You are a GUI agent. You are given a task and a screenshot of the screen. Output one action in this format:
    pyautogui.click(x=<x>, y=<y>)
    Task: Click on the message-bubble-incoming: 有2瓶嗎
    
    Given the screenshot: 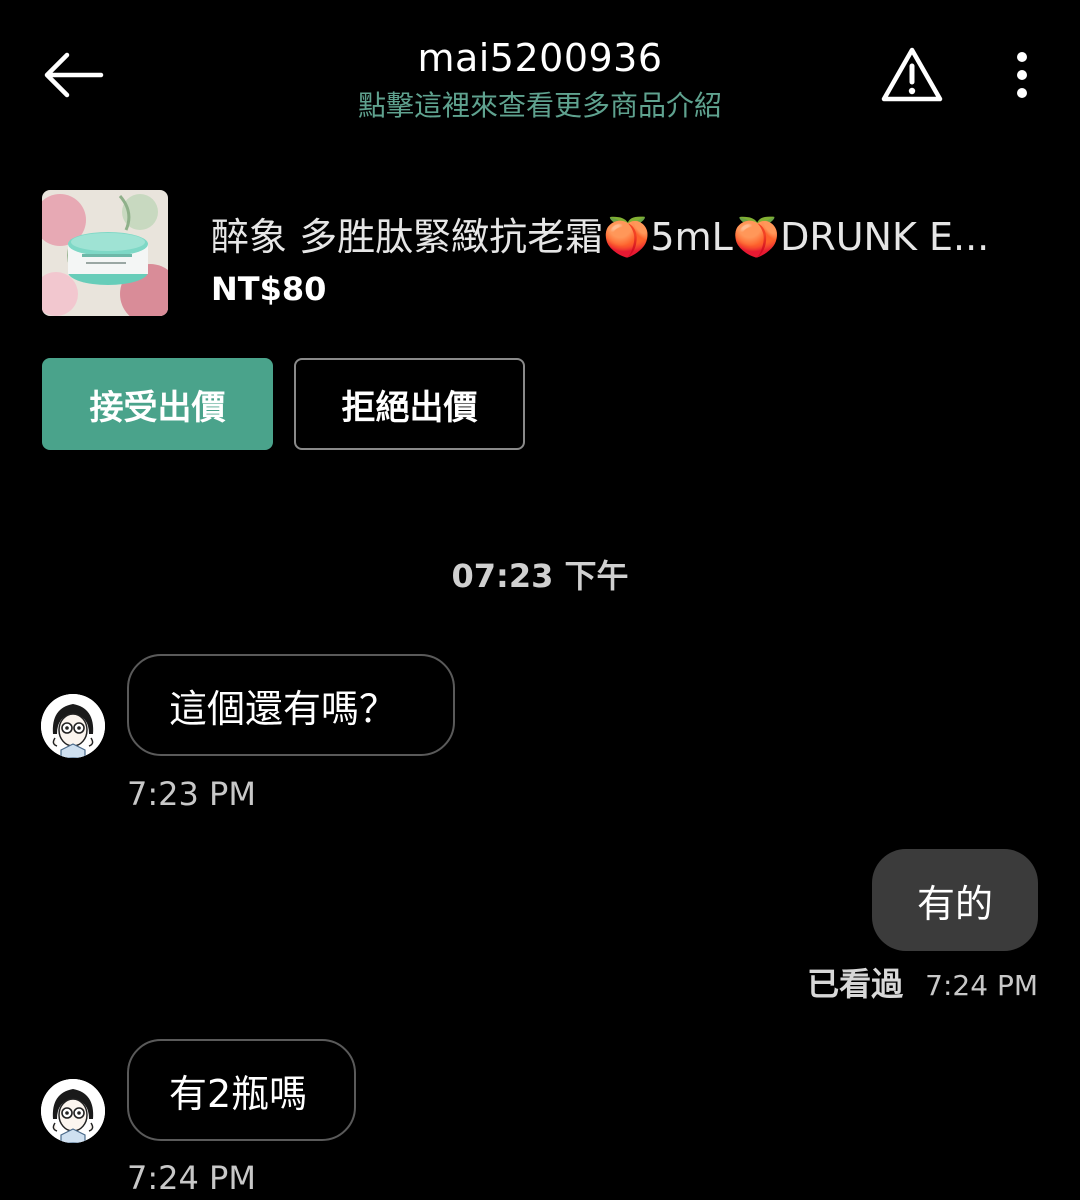 What is the action you would take?
    pyautogui.click(x=241, y=1090)
    